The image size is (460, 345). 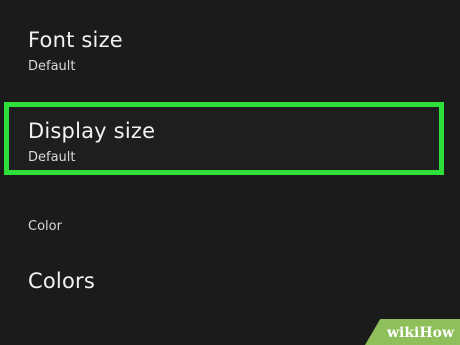 I want to click on display-size-title: Display size, so click(x=92, y=131).